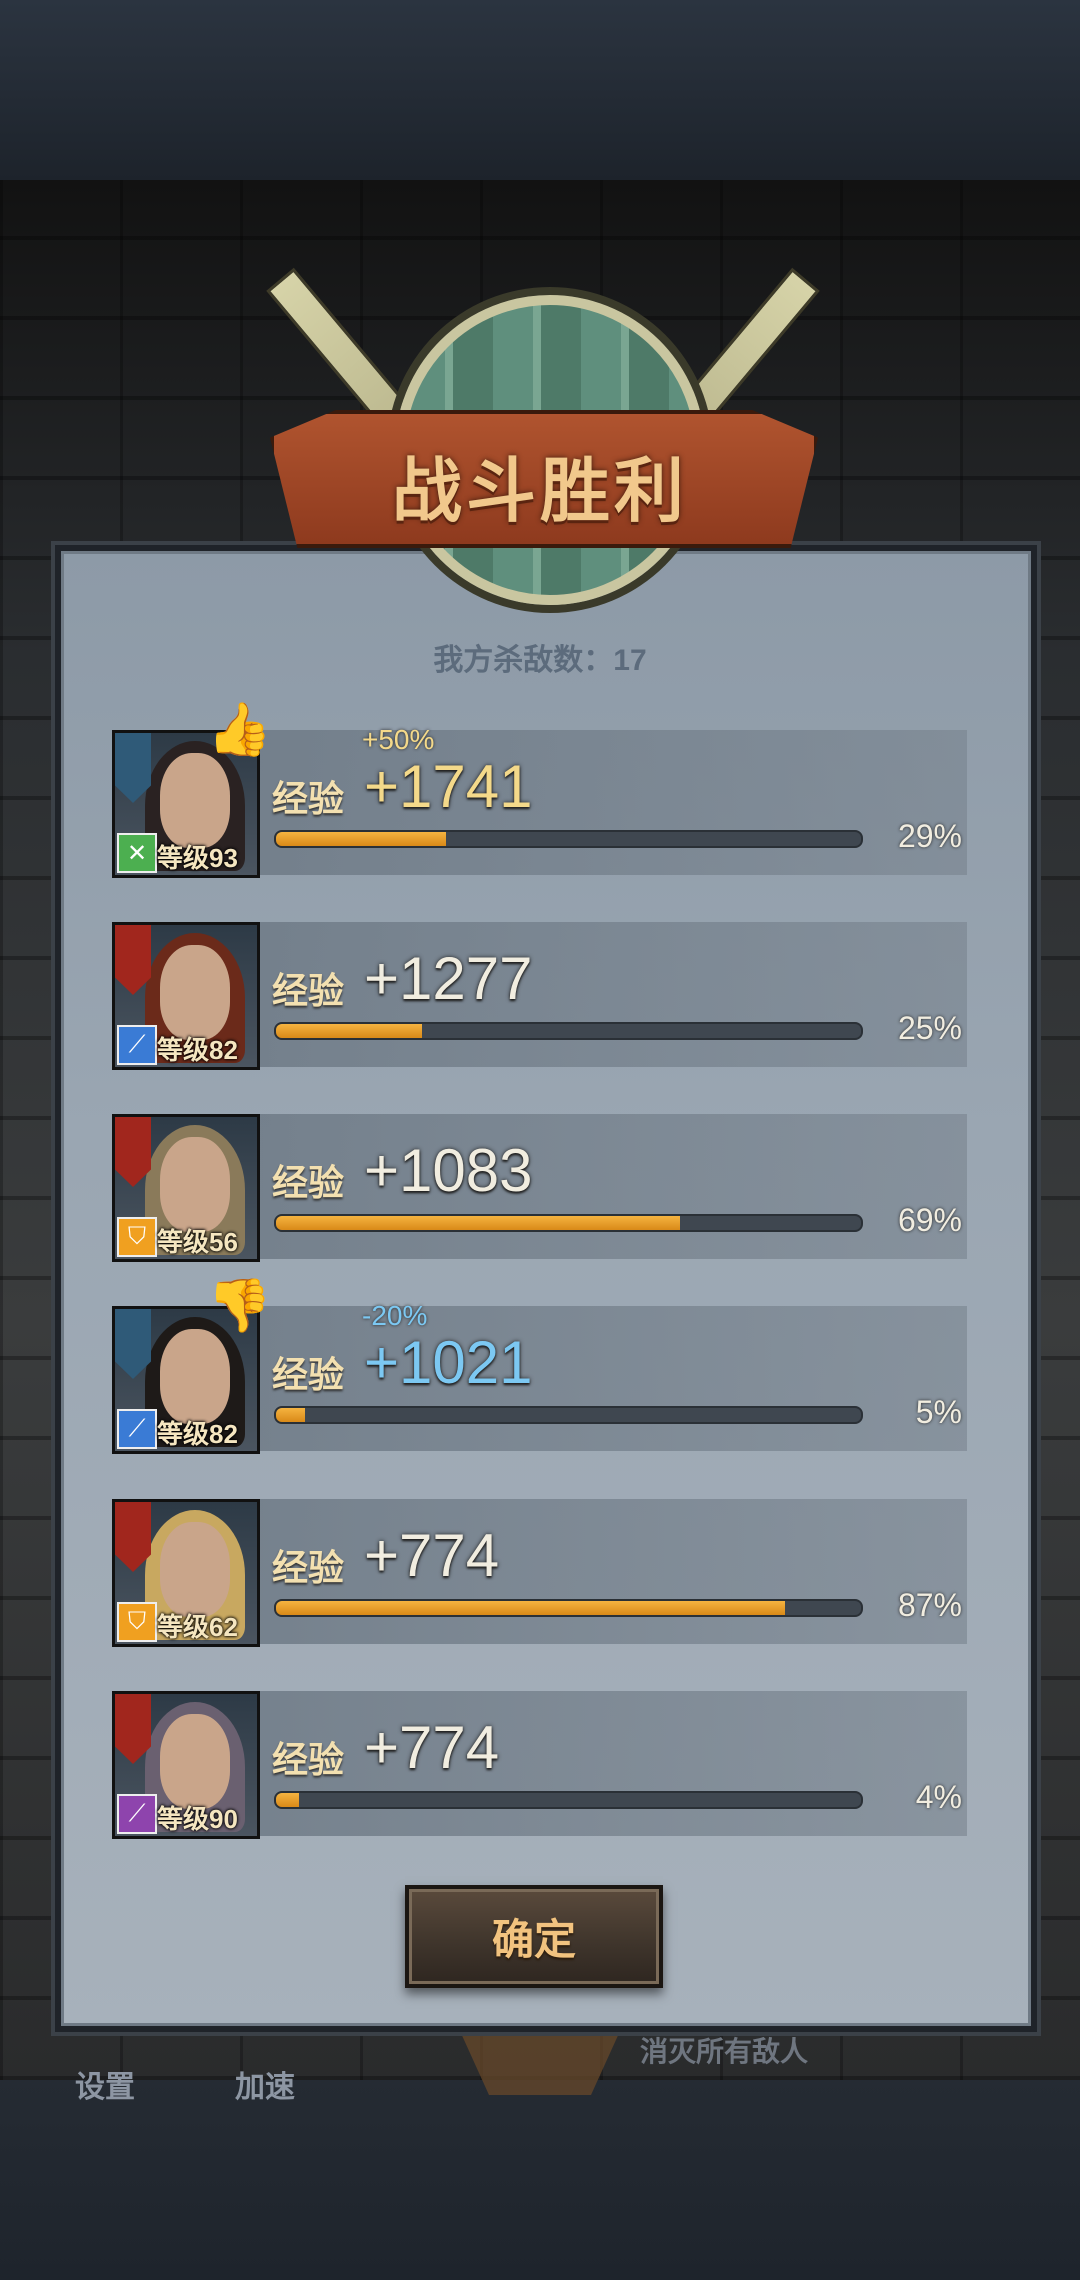 This screenshot has width=1080, height=2280. Describe the element at coordinates (540, 2180) in the screenshot. I see `bottom-background` at that location.